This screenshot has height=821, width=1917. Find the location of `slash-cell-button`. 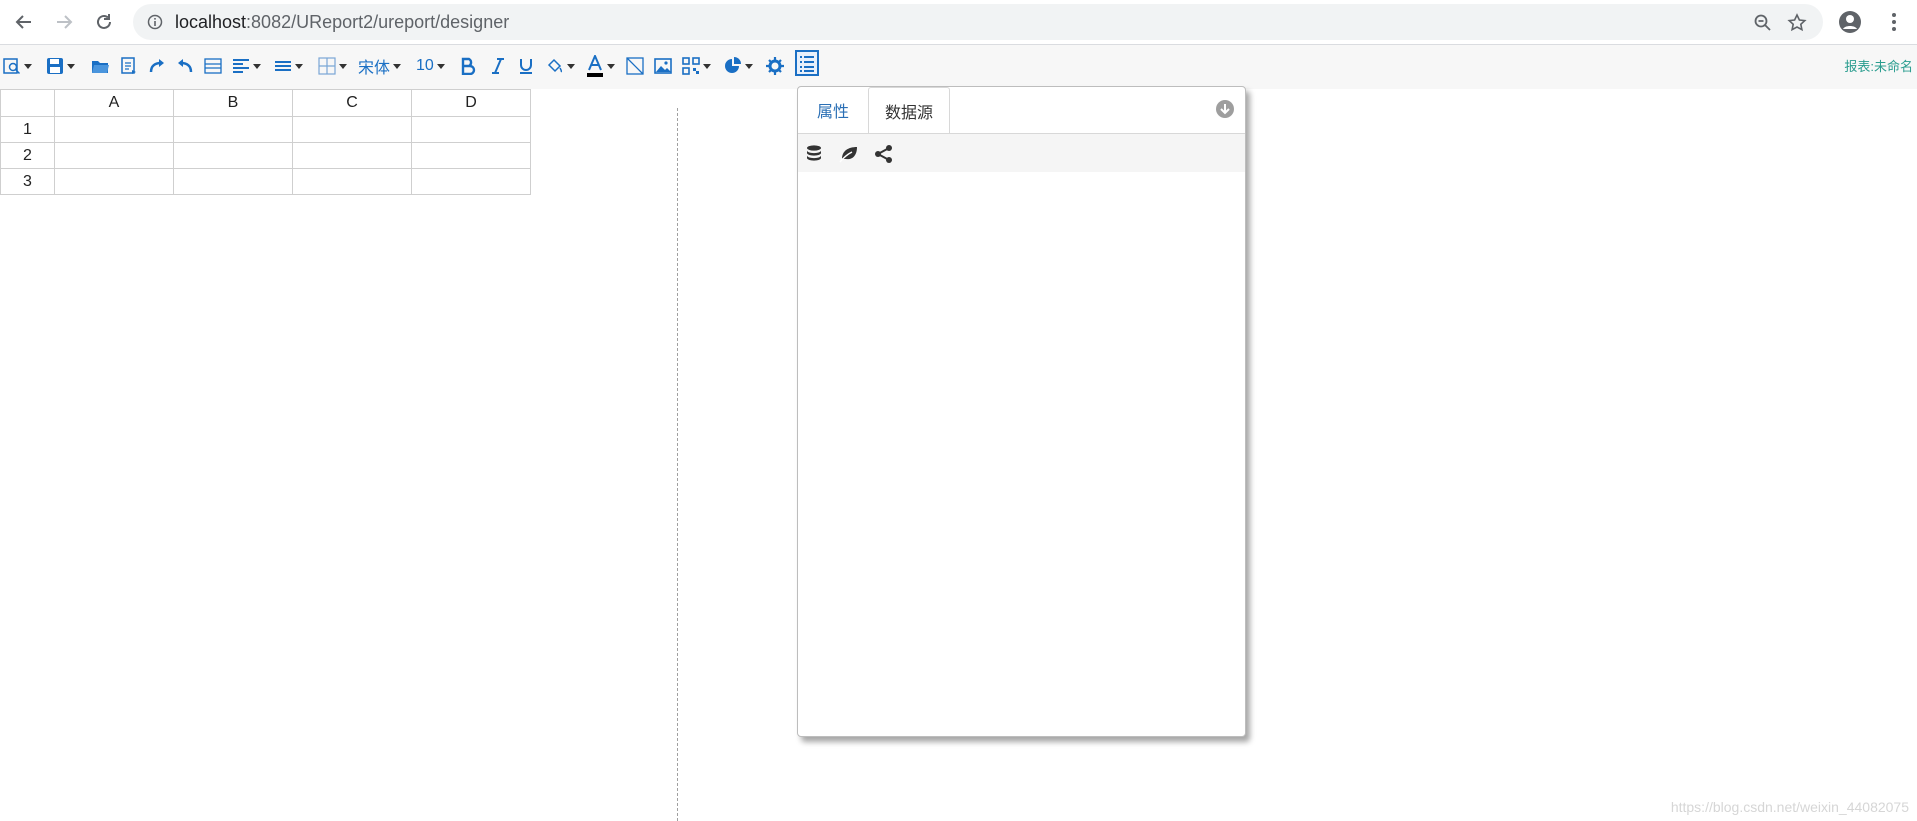

slash-cell-button is located at coordinates (635, 66).